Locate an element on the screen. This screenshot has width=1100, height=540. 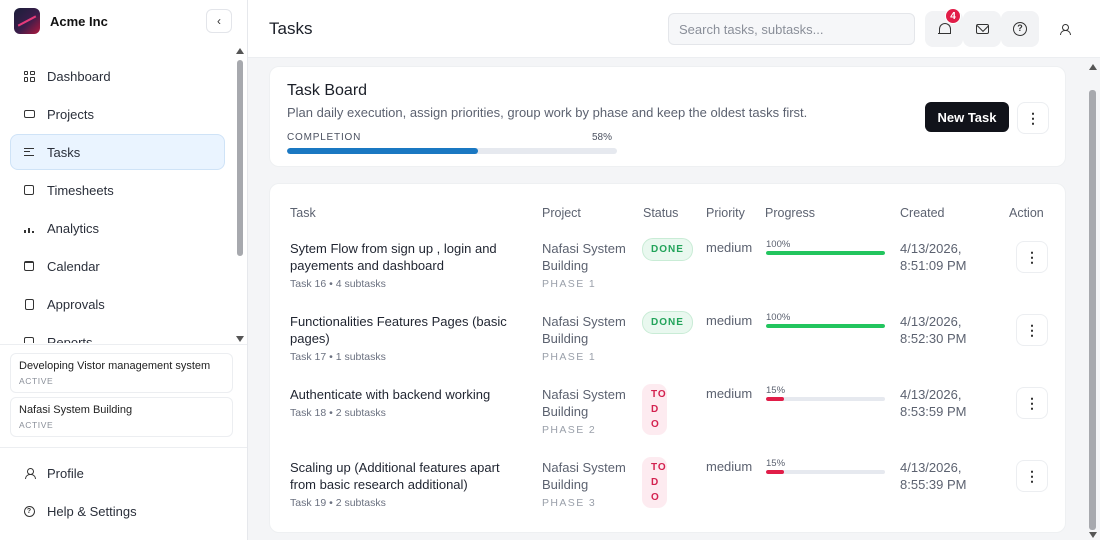
briefcase-icon is located at coordinates (29, 114).